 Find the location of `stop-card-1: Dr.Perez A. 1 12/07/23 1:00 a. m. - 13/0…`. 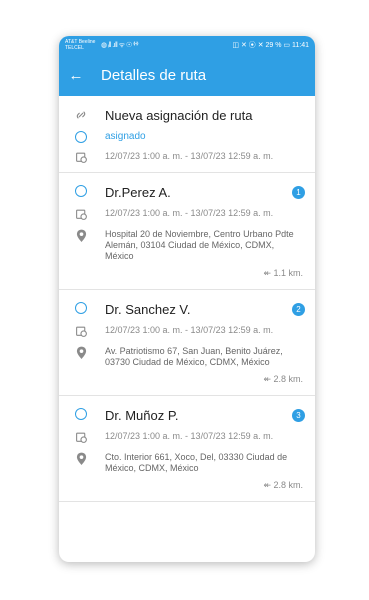

stop-card-1: Dr.Perez A. 1 12/07/23 1:00 a. m. - 13/0… is located at coordinates (187, 231).